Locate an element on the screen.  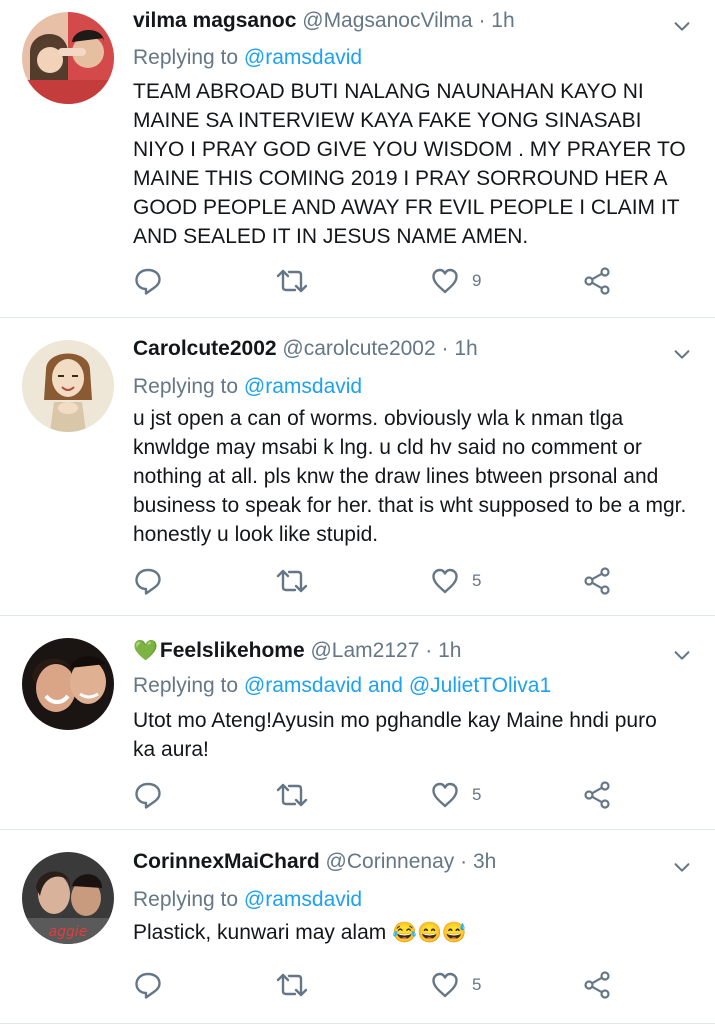
tweet-text: Plastick, kunwari may alam 😂😄😅 is located at coordinates (412, 933).